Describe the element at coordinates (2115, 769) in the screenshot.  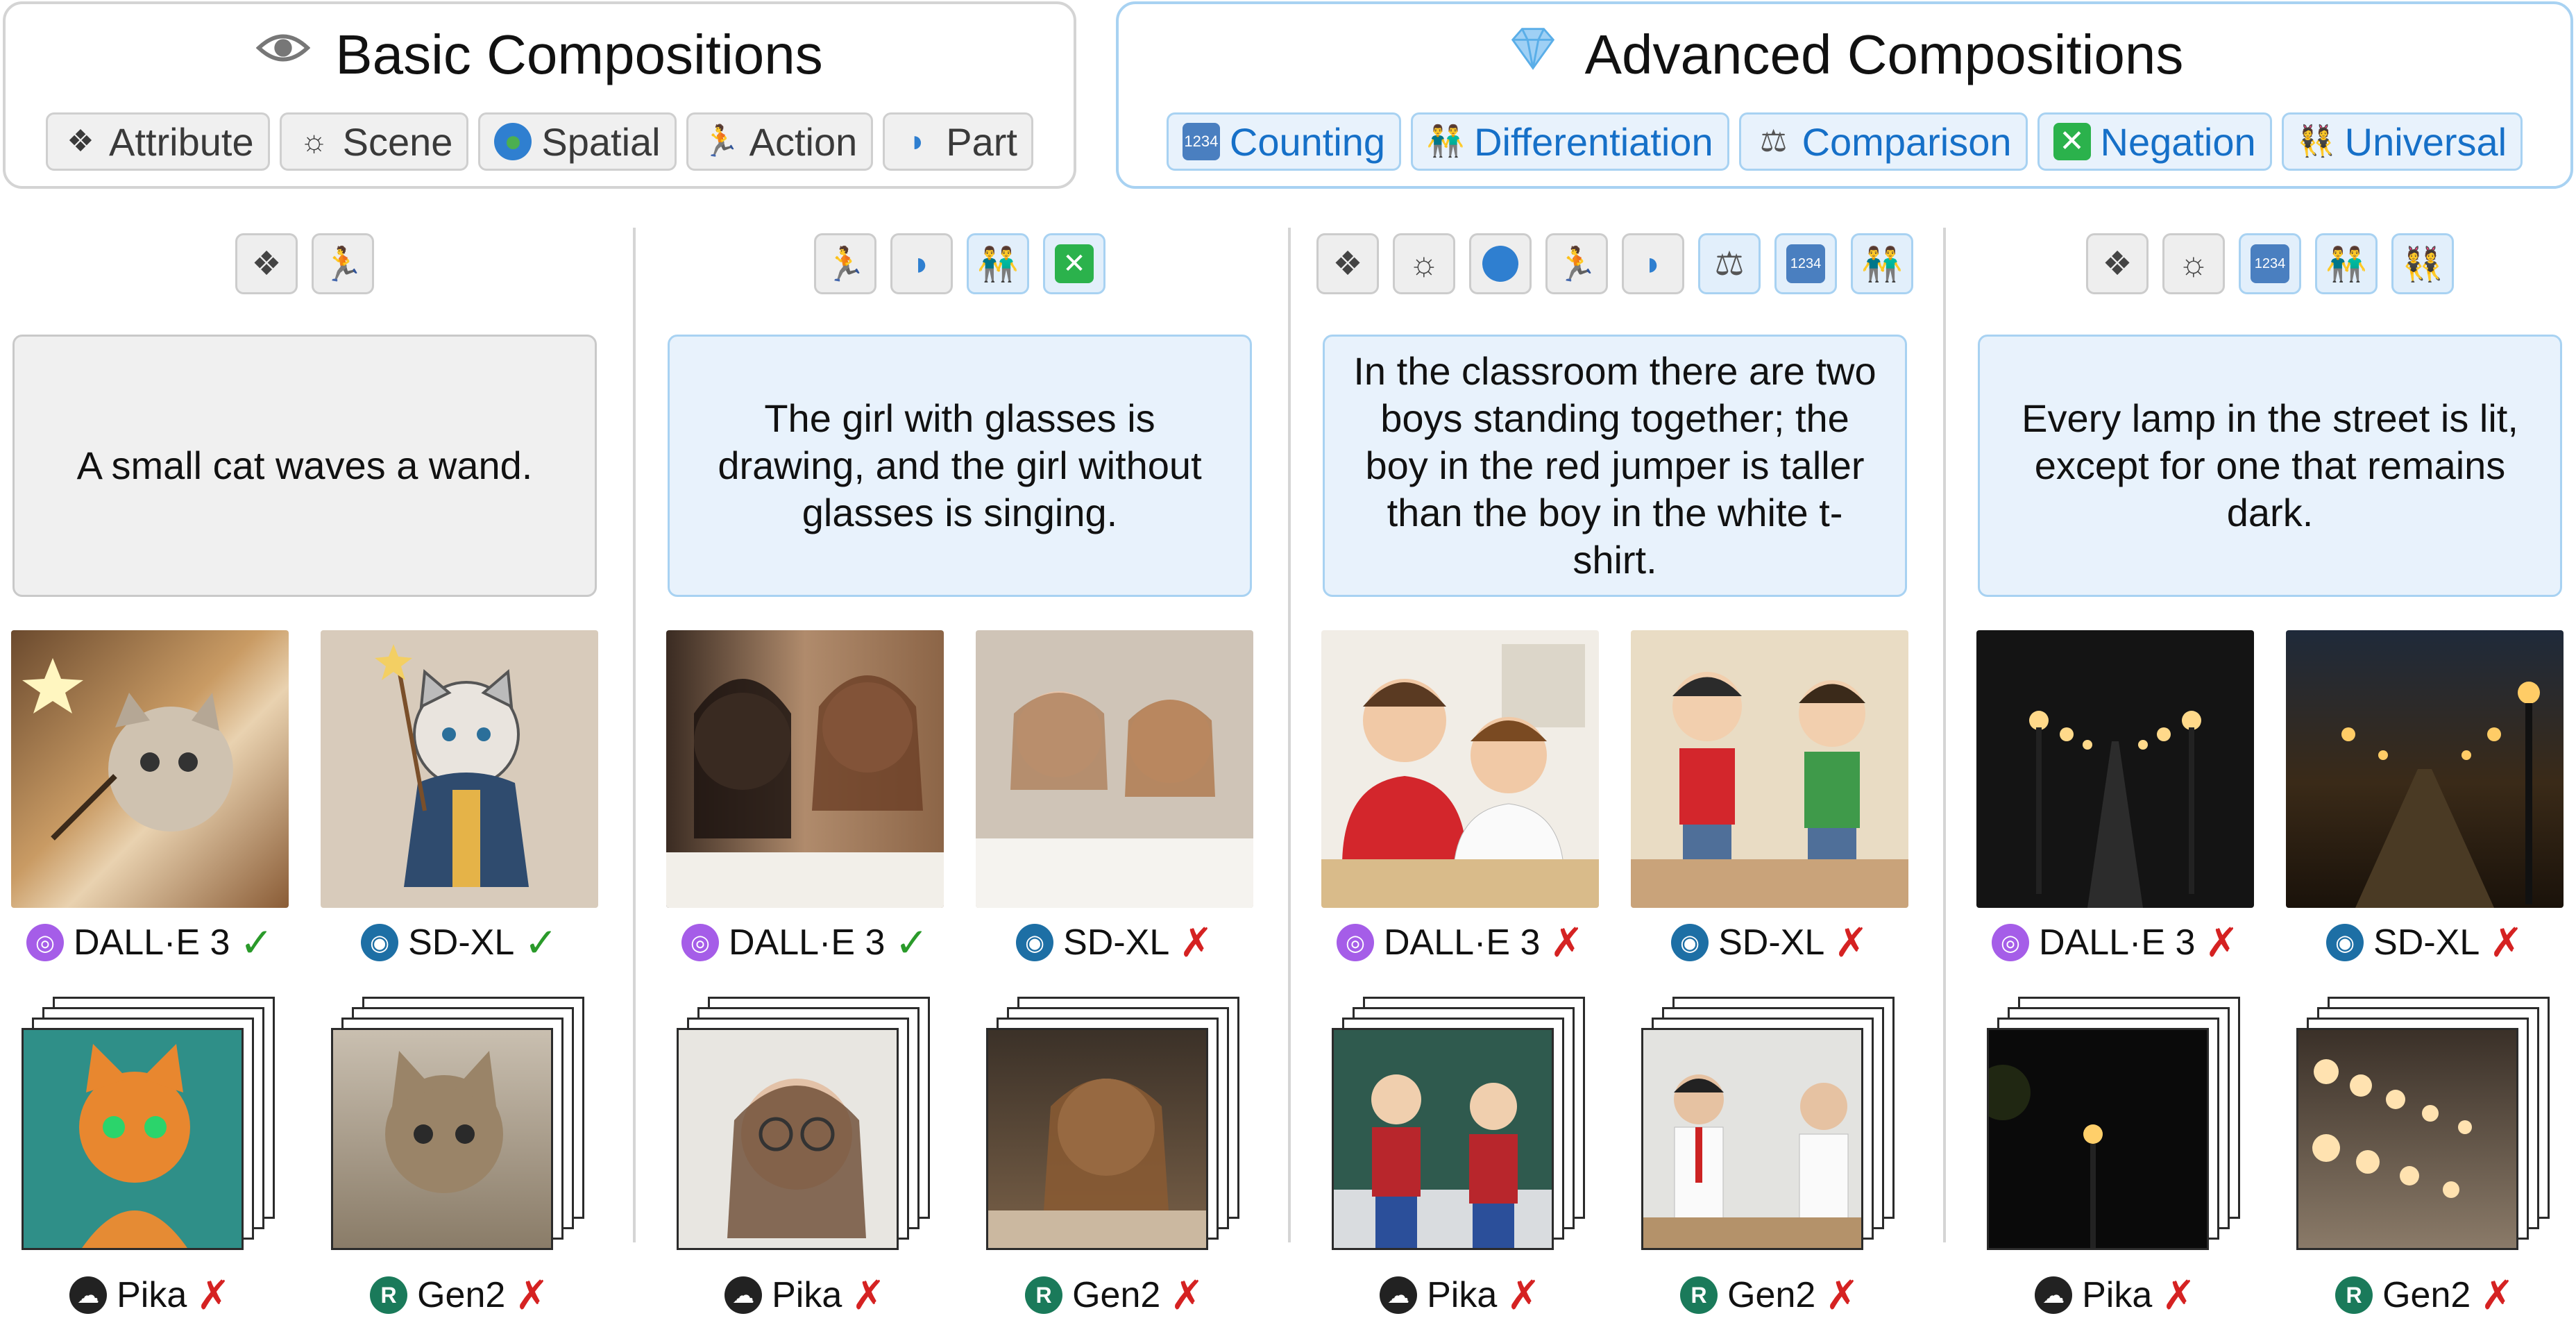
I see `dalle3-image-street` at that location.